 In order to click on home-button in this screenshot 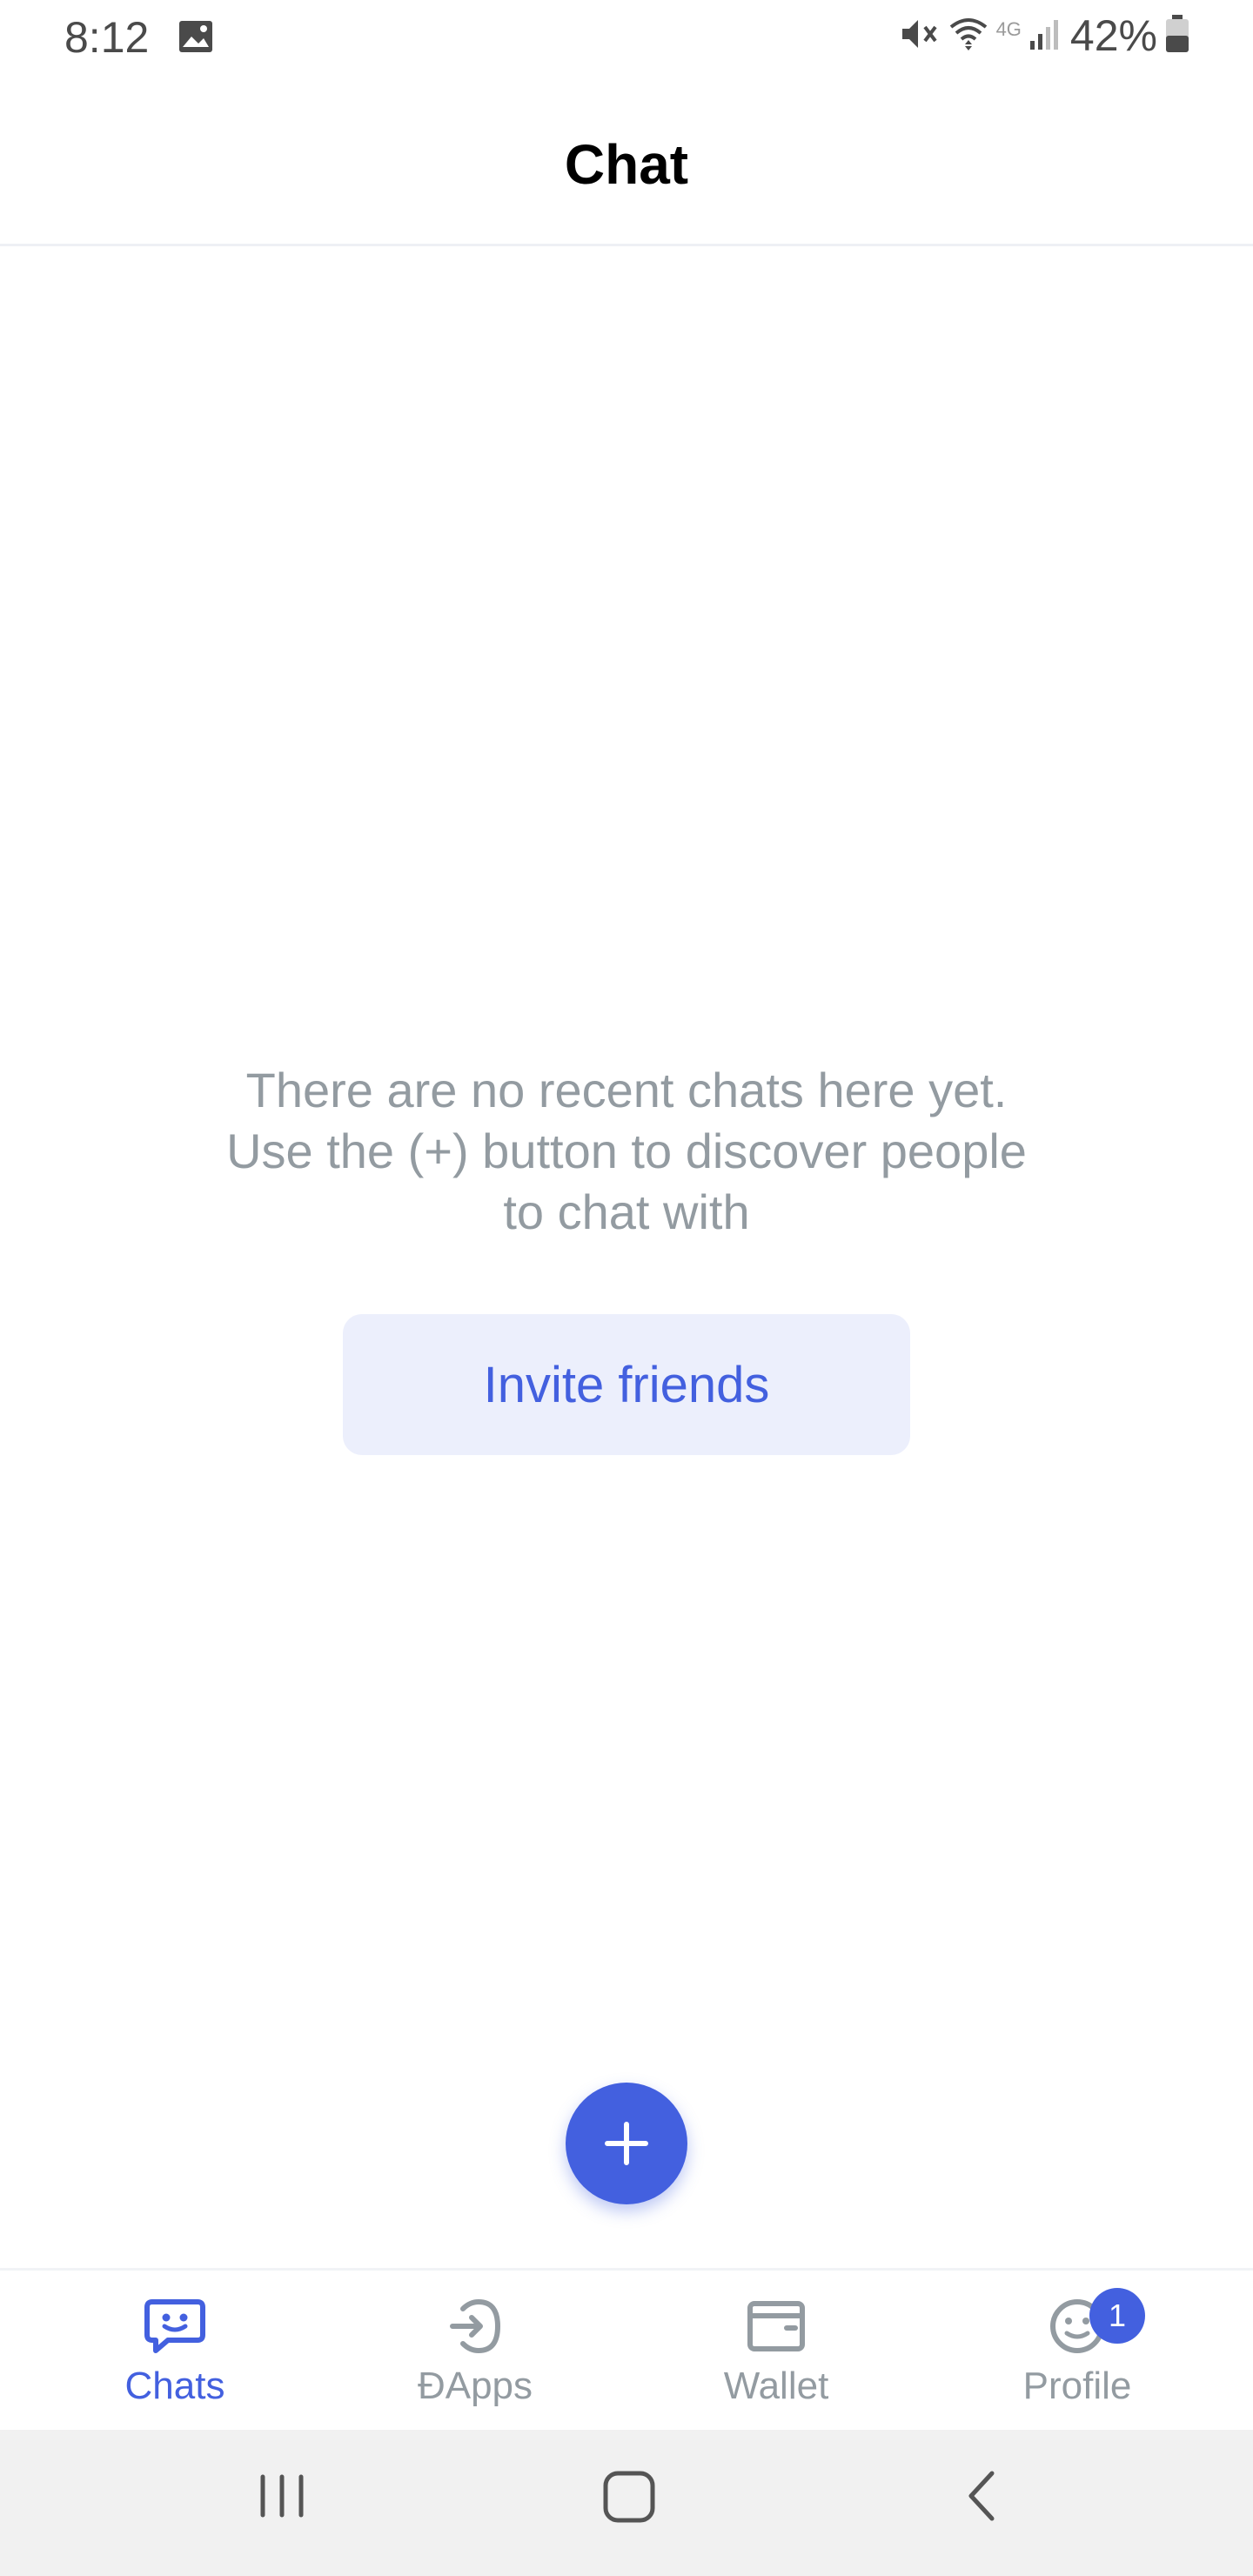, I will do `click(630, 2498)`.